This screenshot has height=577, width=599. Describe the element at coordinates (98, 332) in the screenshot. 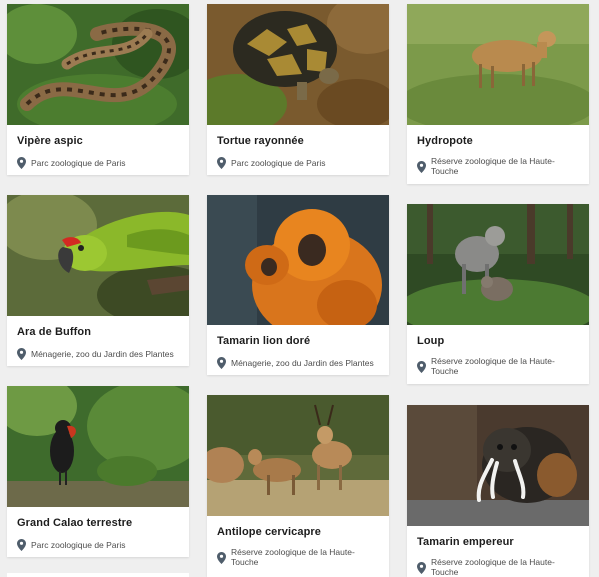

I see `animal-name: Ara de Buffon` at that location.